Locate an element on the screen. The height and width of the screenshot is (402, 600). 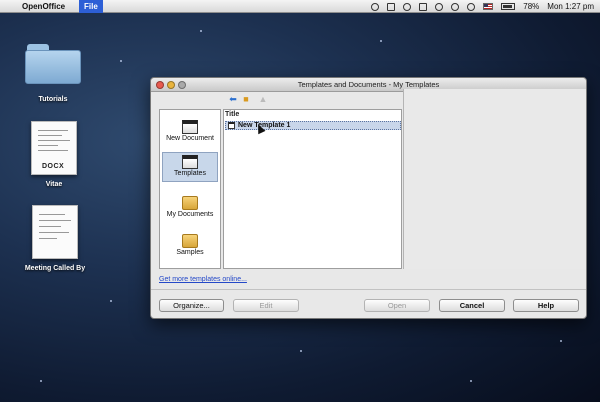
my-documents-icon is located at coordinates (190, 203).